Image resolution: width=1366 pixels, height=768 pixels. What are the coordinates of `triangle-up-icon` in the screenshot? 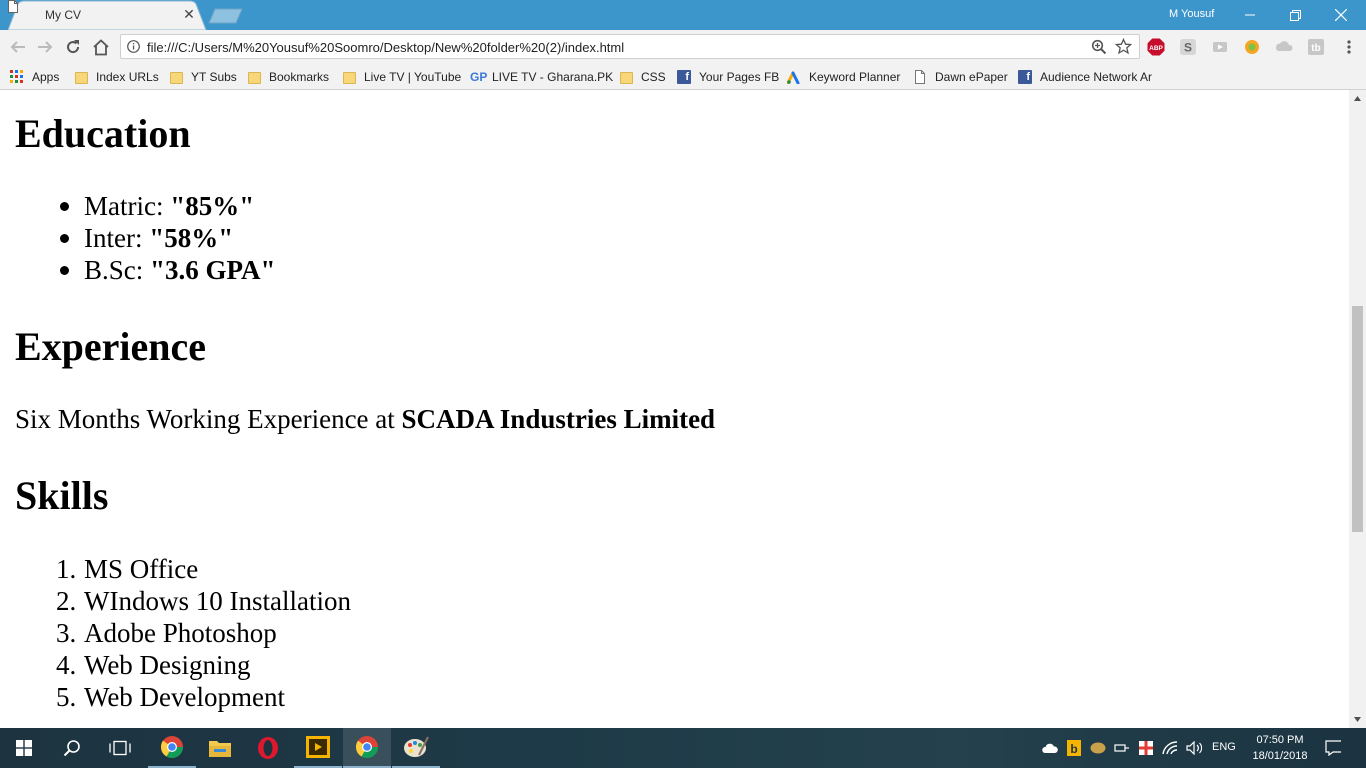 It's located at (1357, 98).